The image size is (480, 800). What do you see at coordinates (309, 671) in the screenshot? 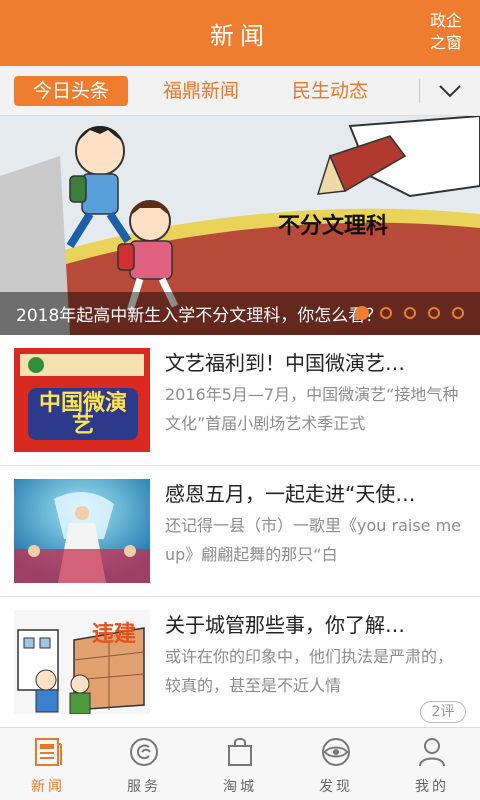
I see `news-summary: 或许在你的印象中，他们执法是严肃的，较真的，甚至是不近人情` at bounding box center [309, 671].